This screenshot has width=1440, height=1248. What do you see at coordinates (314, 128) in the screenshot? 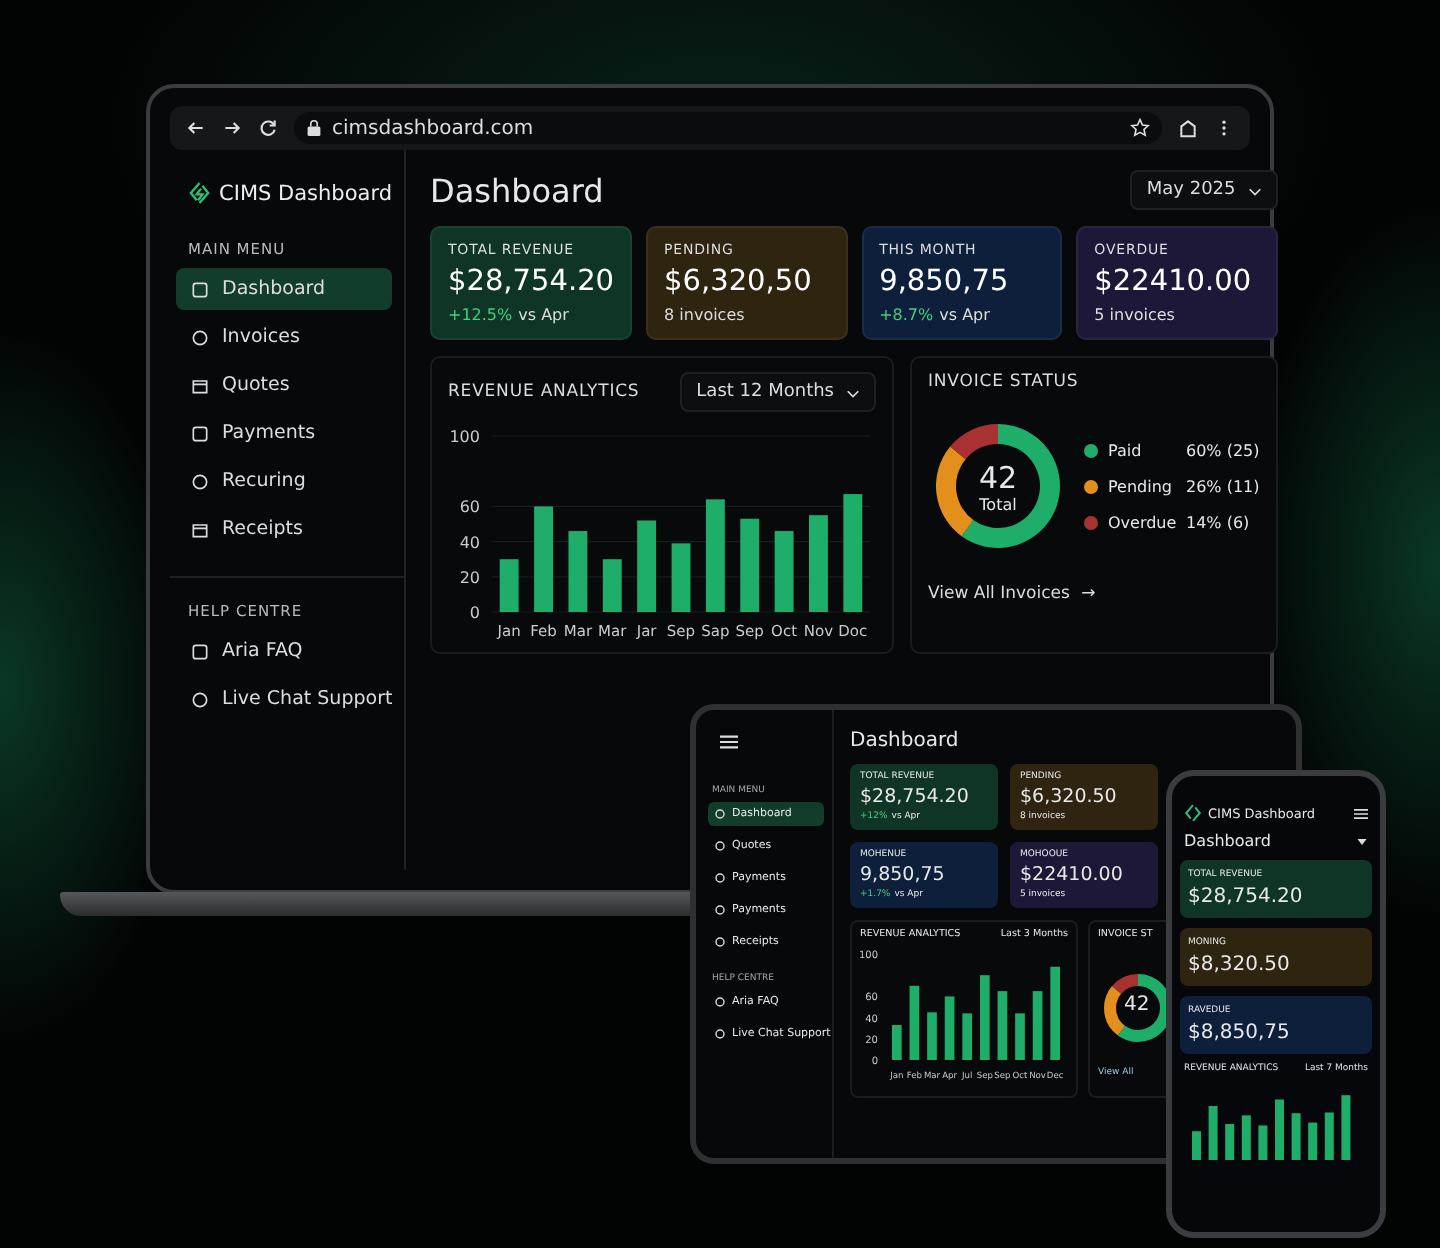
I see `lock-icon` at bounding box center [314, 128].